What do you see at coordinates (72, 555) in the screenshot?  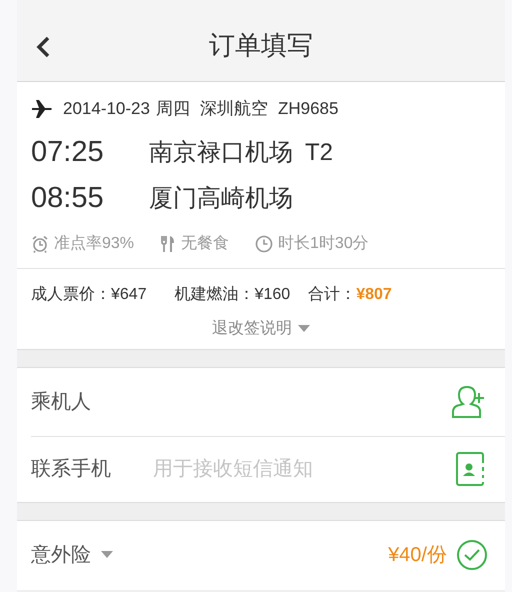 I see `insurance-dropdown: 意外险` at bounding box center [72, 555].